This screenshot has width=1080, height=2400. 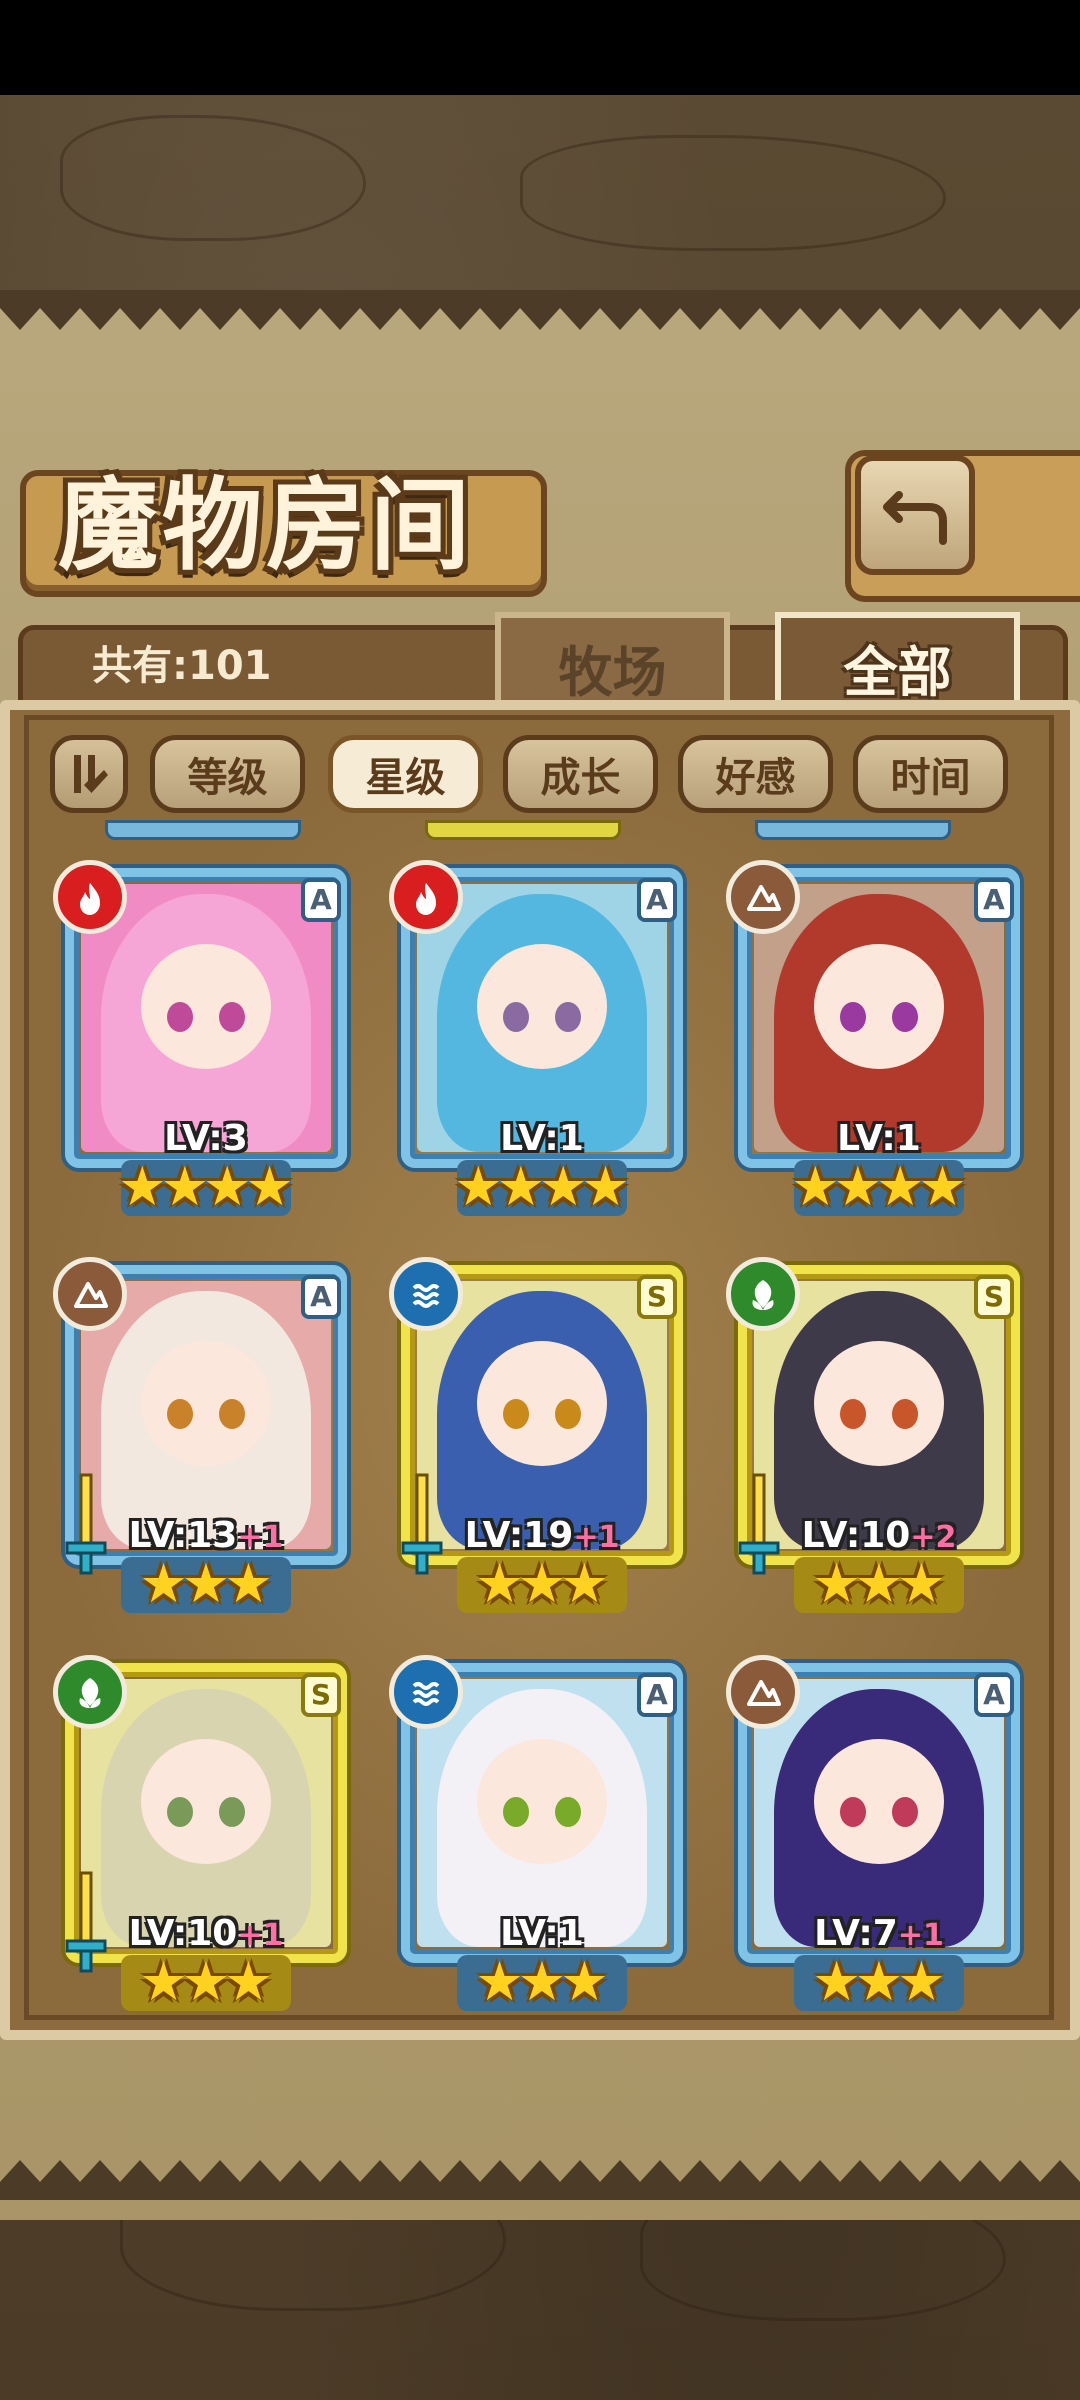 I want to click on level-text: LV:13, so click(x=183, y=1535).